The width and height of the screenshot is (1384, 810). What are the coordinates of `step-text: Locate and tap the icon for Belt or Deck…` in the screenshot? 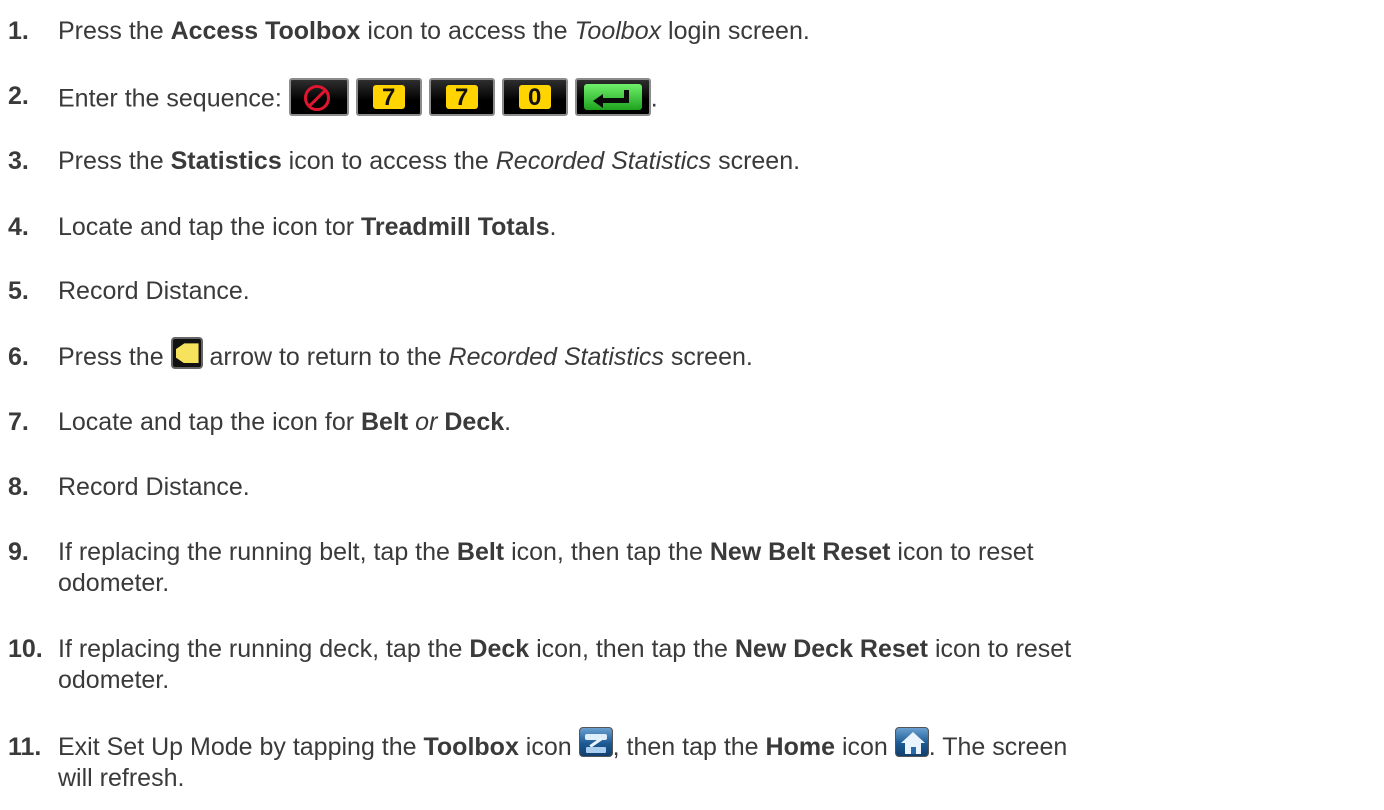 It's located at (285, 422).